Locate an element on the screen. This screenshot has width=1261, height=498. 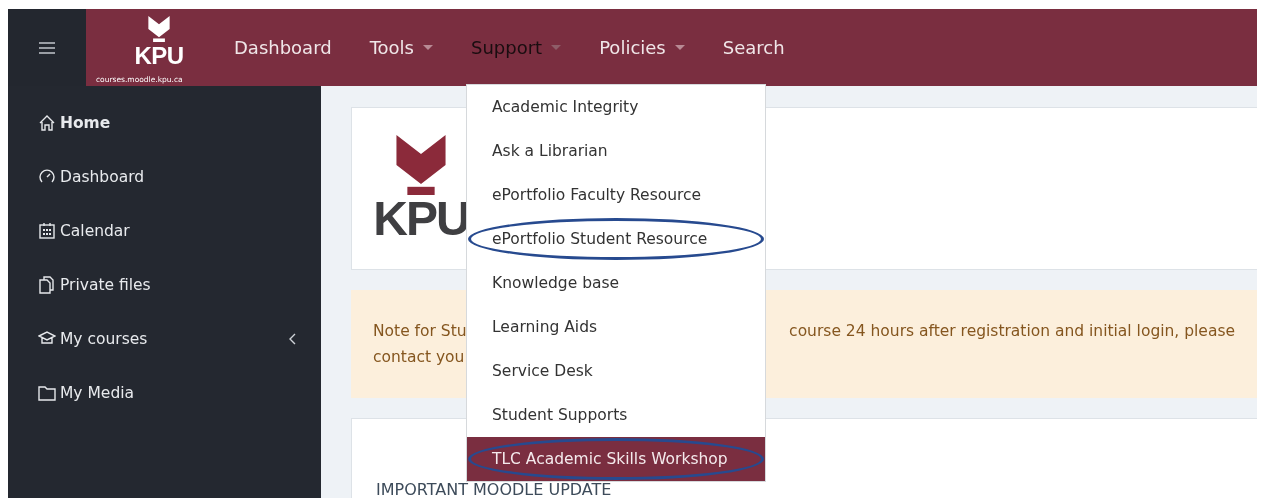
menu-item: Student Supports is located at coordinates (616, 415).